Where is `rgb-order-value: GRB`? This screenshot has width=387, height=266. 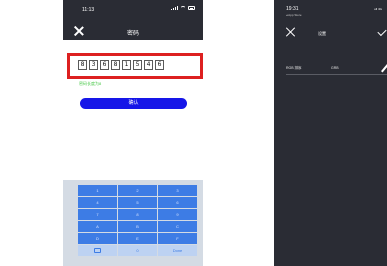 rgb-order-value: GRB is located at coordinates (335, 68).